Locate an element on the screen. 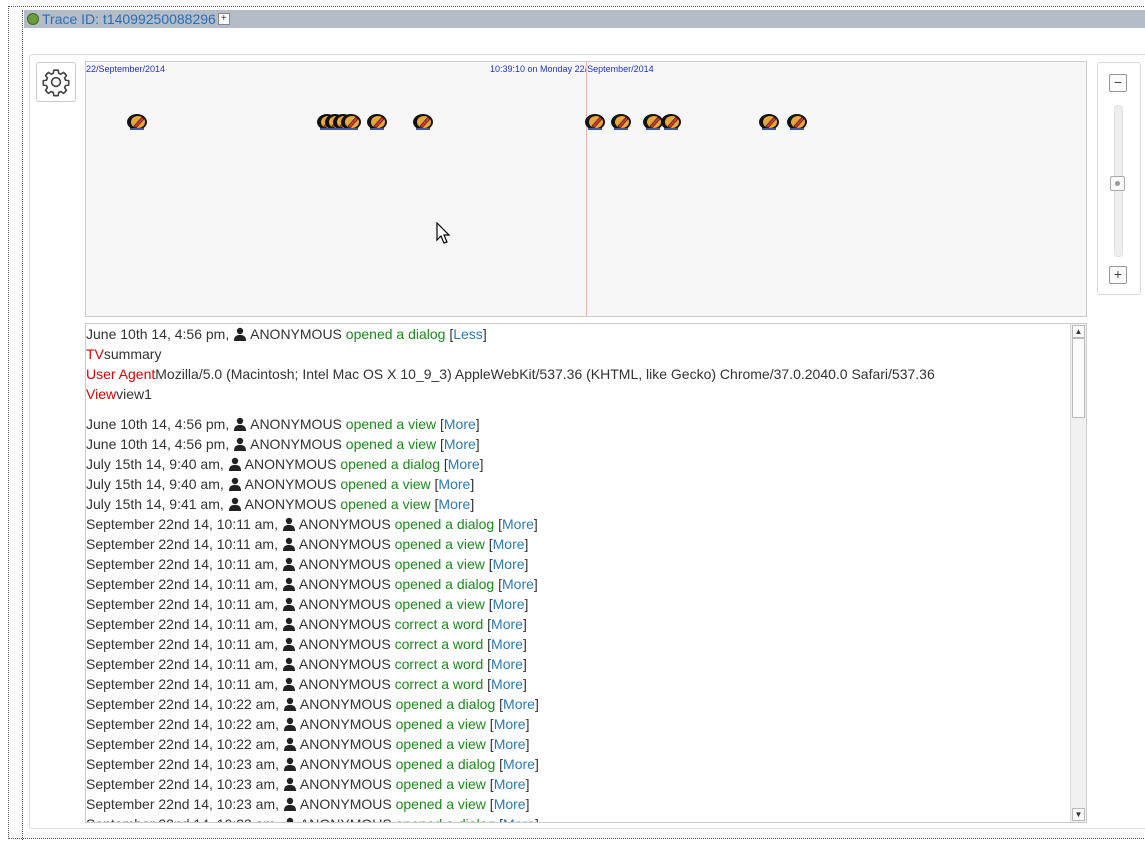  detail-key: User Agent is located at coordinates (121, 374).